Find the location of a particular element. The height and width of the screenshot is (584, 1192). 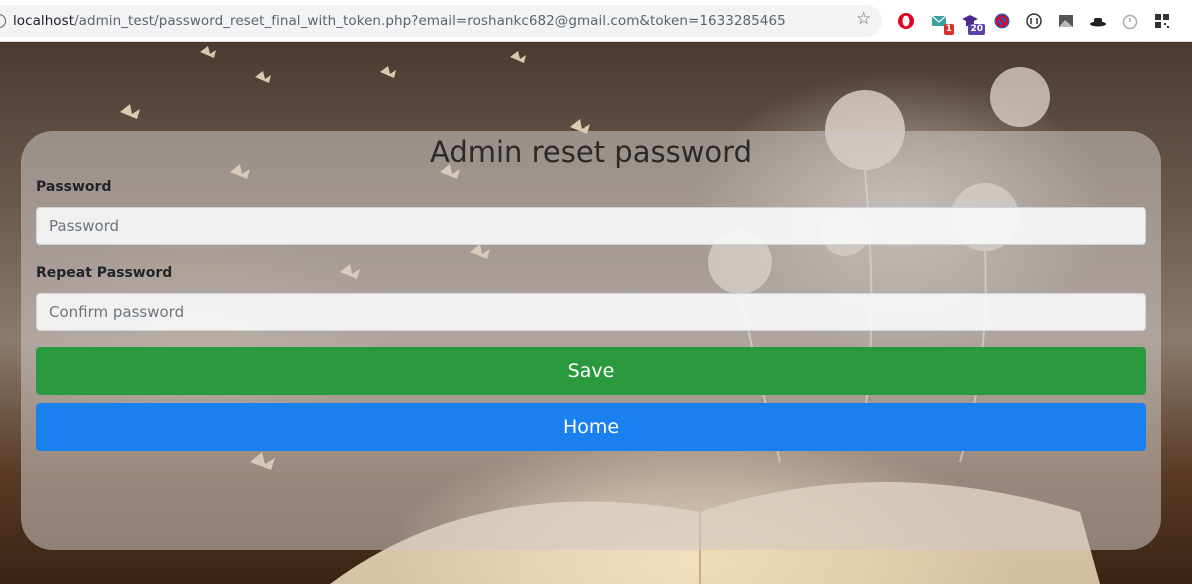

save-button: Save is located at coordinates (591, 371).